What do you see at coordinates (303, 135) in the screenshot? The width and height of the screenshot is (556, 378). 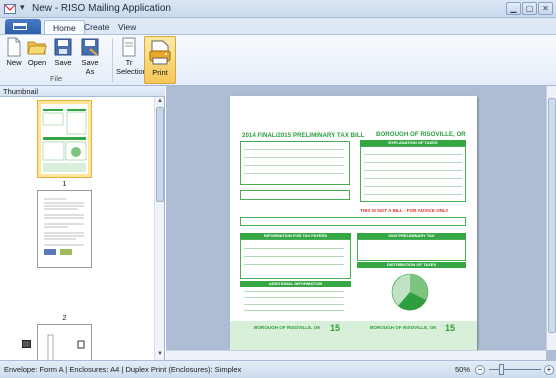 I see `doc-title-left: 2014 FINAL/2015 PRELIMINARY TAX BILL` at bounding box center [303, 135].